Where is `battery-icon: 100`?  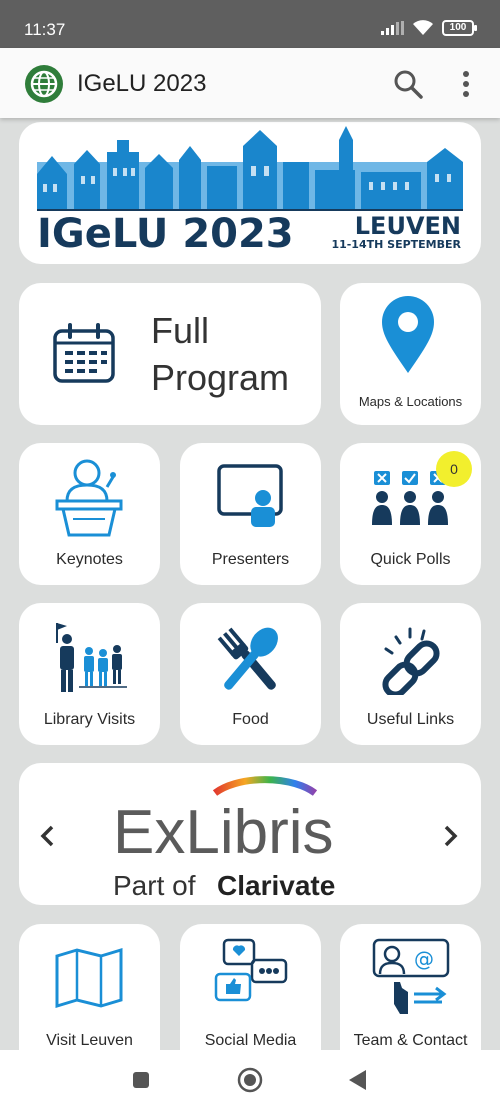 battery-icon: 100 is located at coordinates (459, 28).